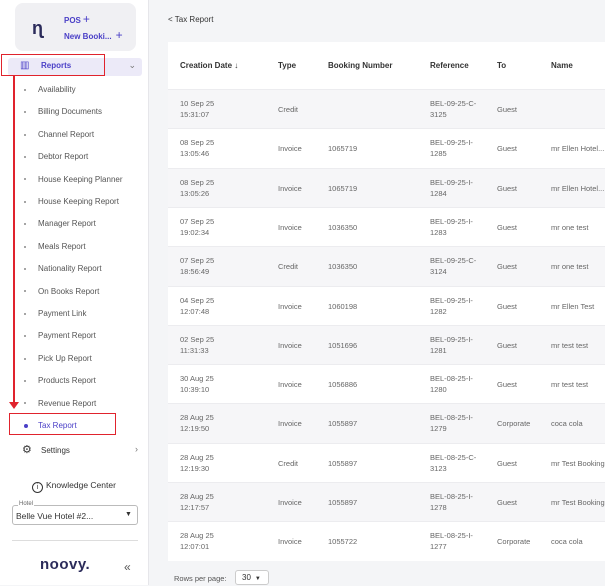 The width and height of the screenshot is (605, 586). Describe the element at coordinates (290, 227) in the screenshot. I see `cell-type-text: Invoice` at that location.